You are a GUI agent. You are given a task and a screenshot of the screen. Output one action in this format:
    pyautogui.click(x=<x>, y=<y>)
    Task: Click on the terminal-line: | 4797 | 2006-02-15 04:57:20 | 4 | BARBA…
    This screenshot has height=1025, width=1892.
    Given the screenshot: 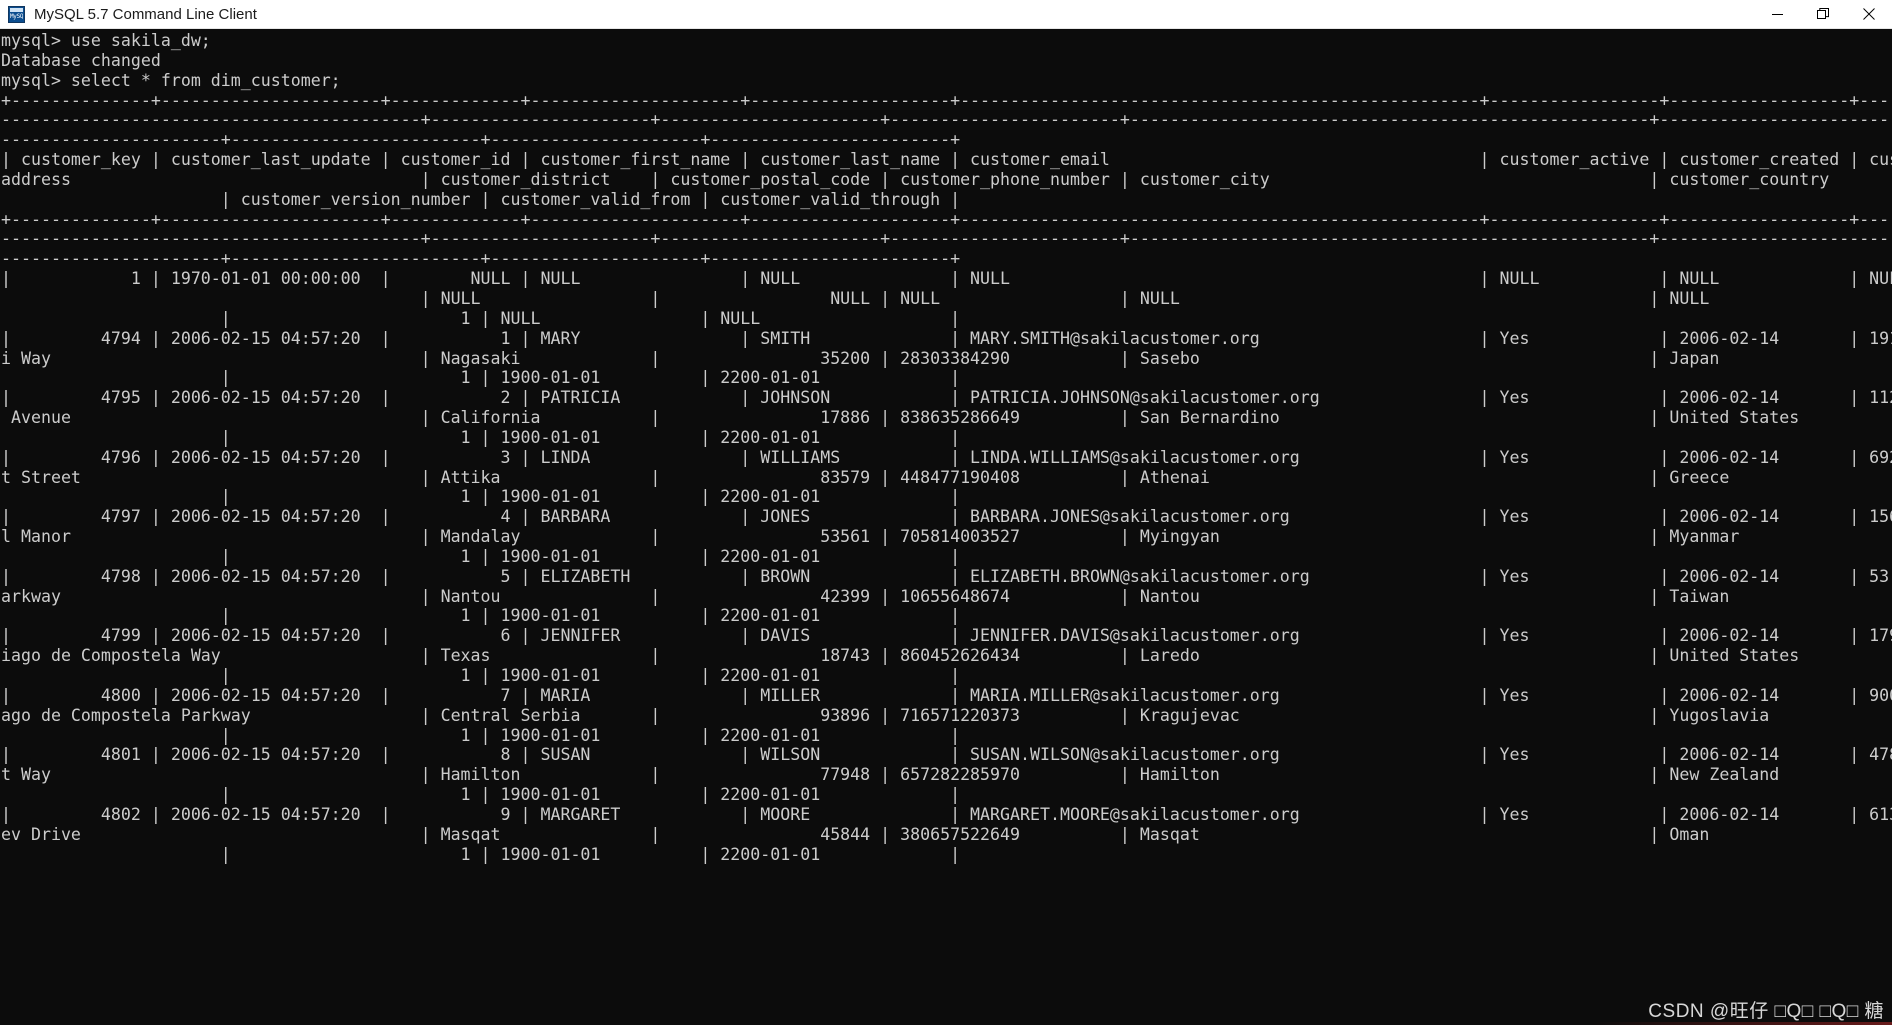 What is the action you would take?
    pyautogui.click(x=946, y=517)
    